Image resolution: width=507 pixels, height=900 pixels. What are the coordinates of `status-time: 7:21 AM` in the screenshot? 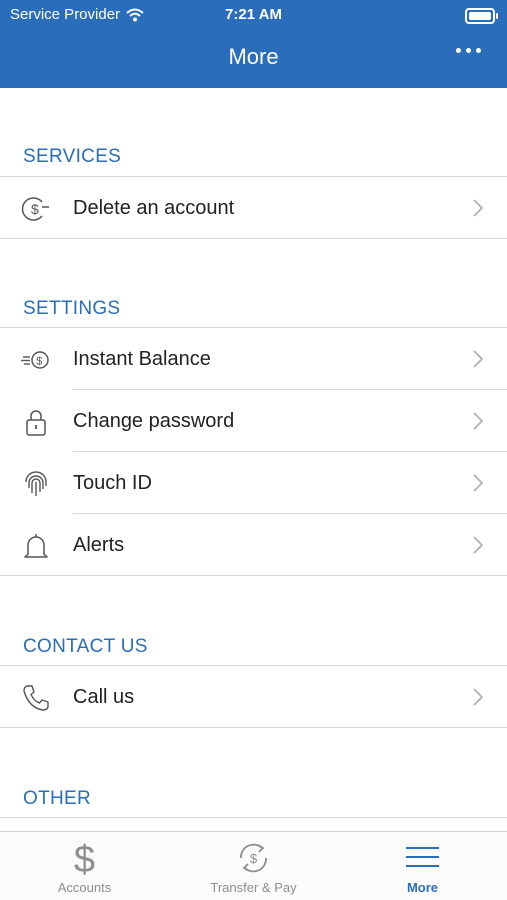 It's located at (253, 14).